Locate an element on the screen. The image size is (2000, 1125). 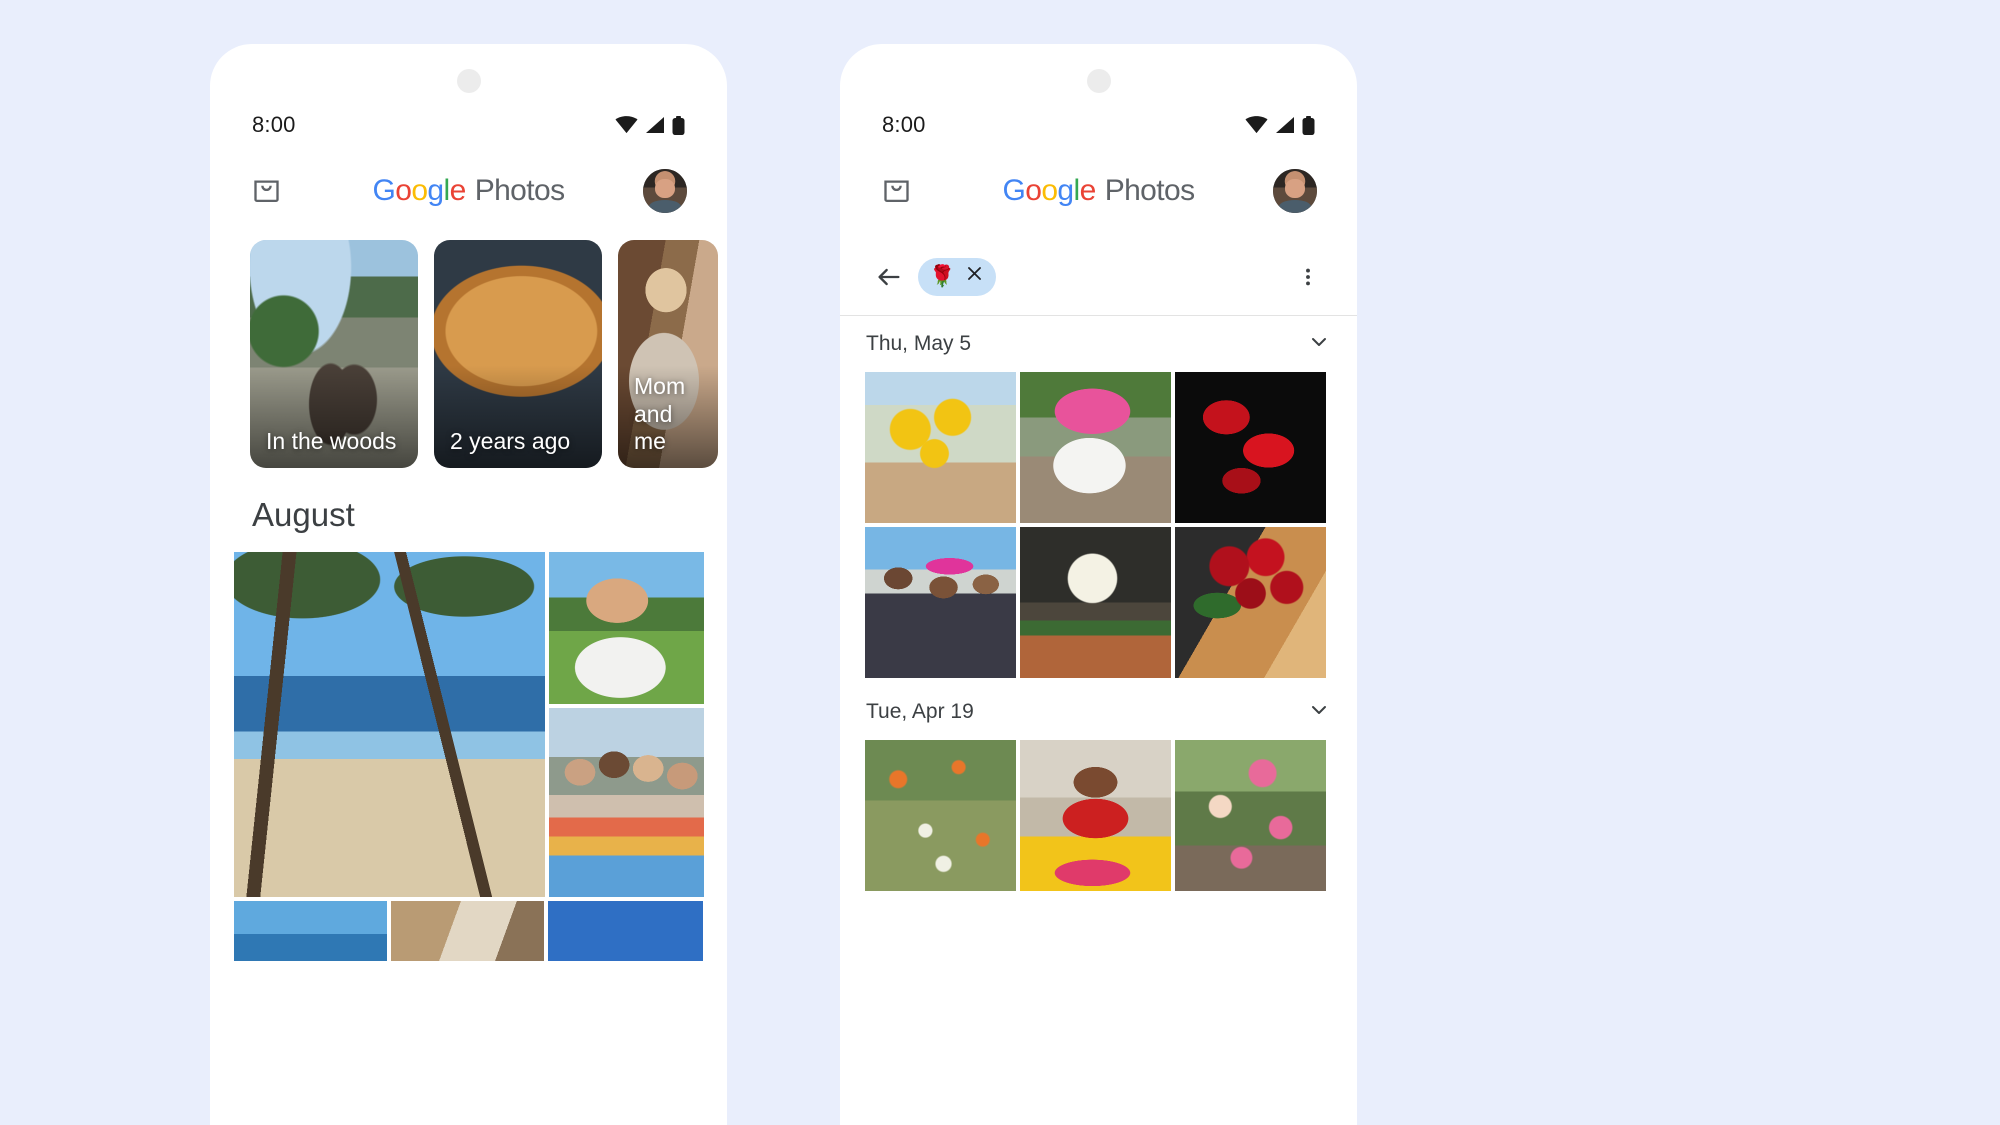
tile-pink-hydrangea-in-white-pot is located at coordinates (1095, 447).